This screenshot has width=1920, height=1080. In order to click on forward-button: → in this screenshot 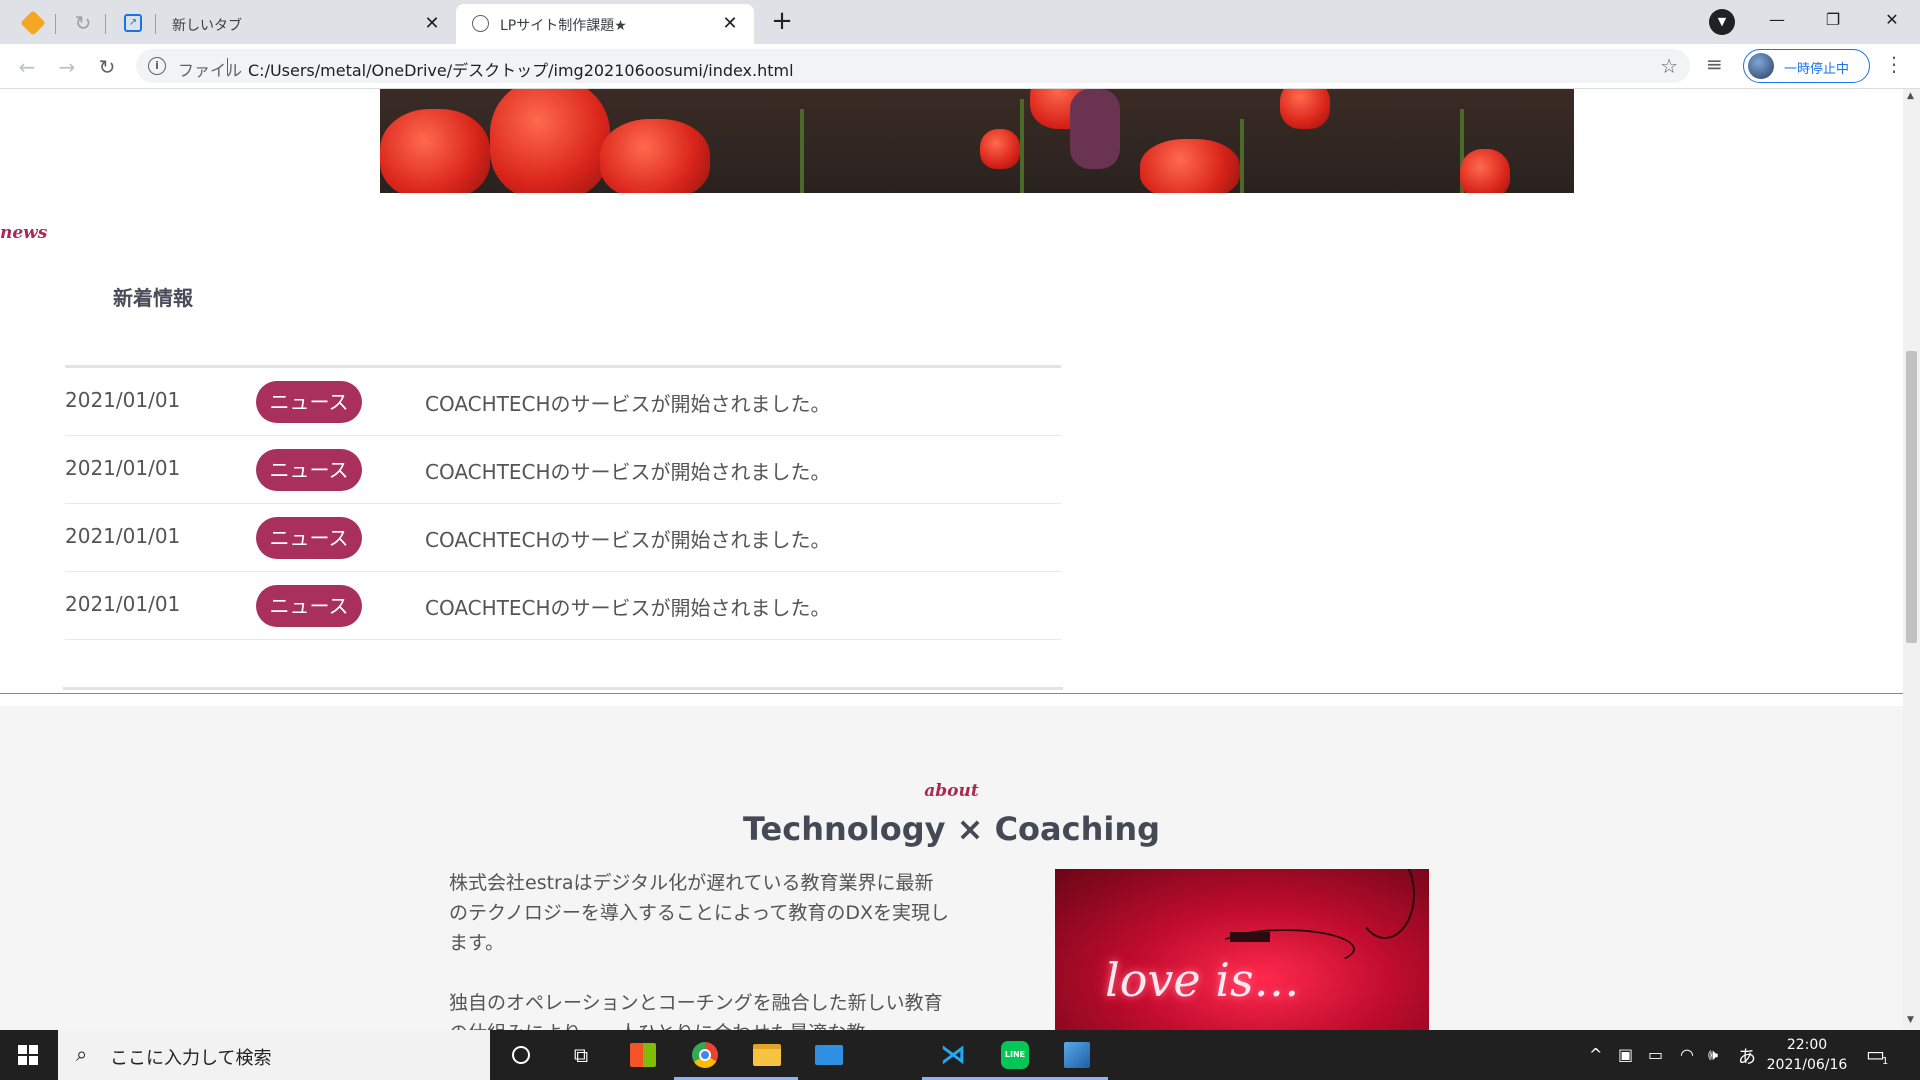, I will do `click(67, 67)`.